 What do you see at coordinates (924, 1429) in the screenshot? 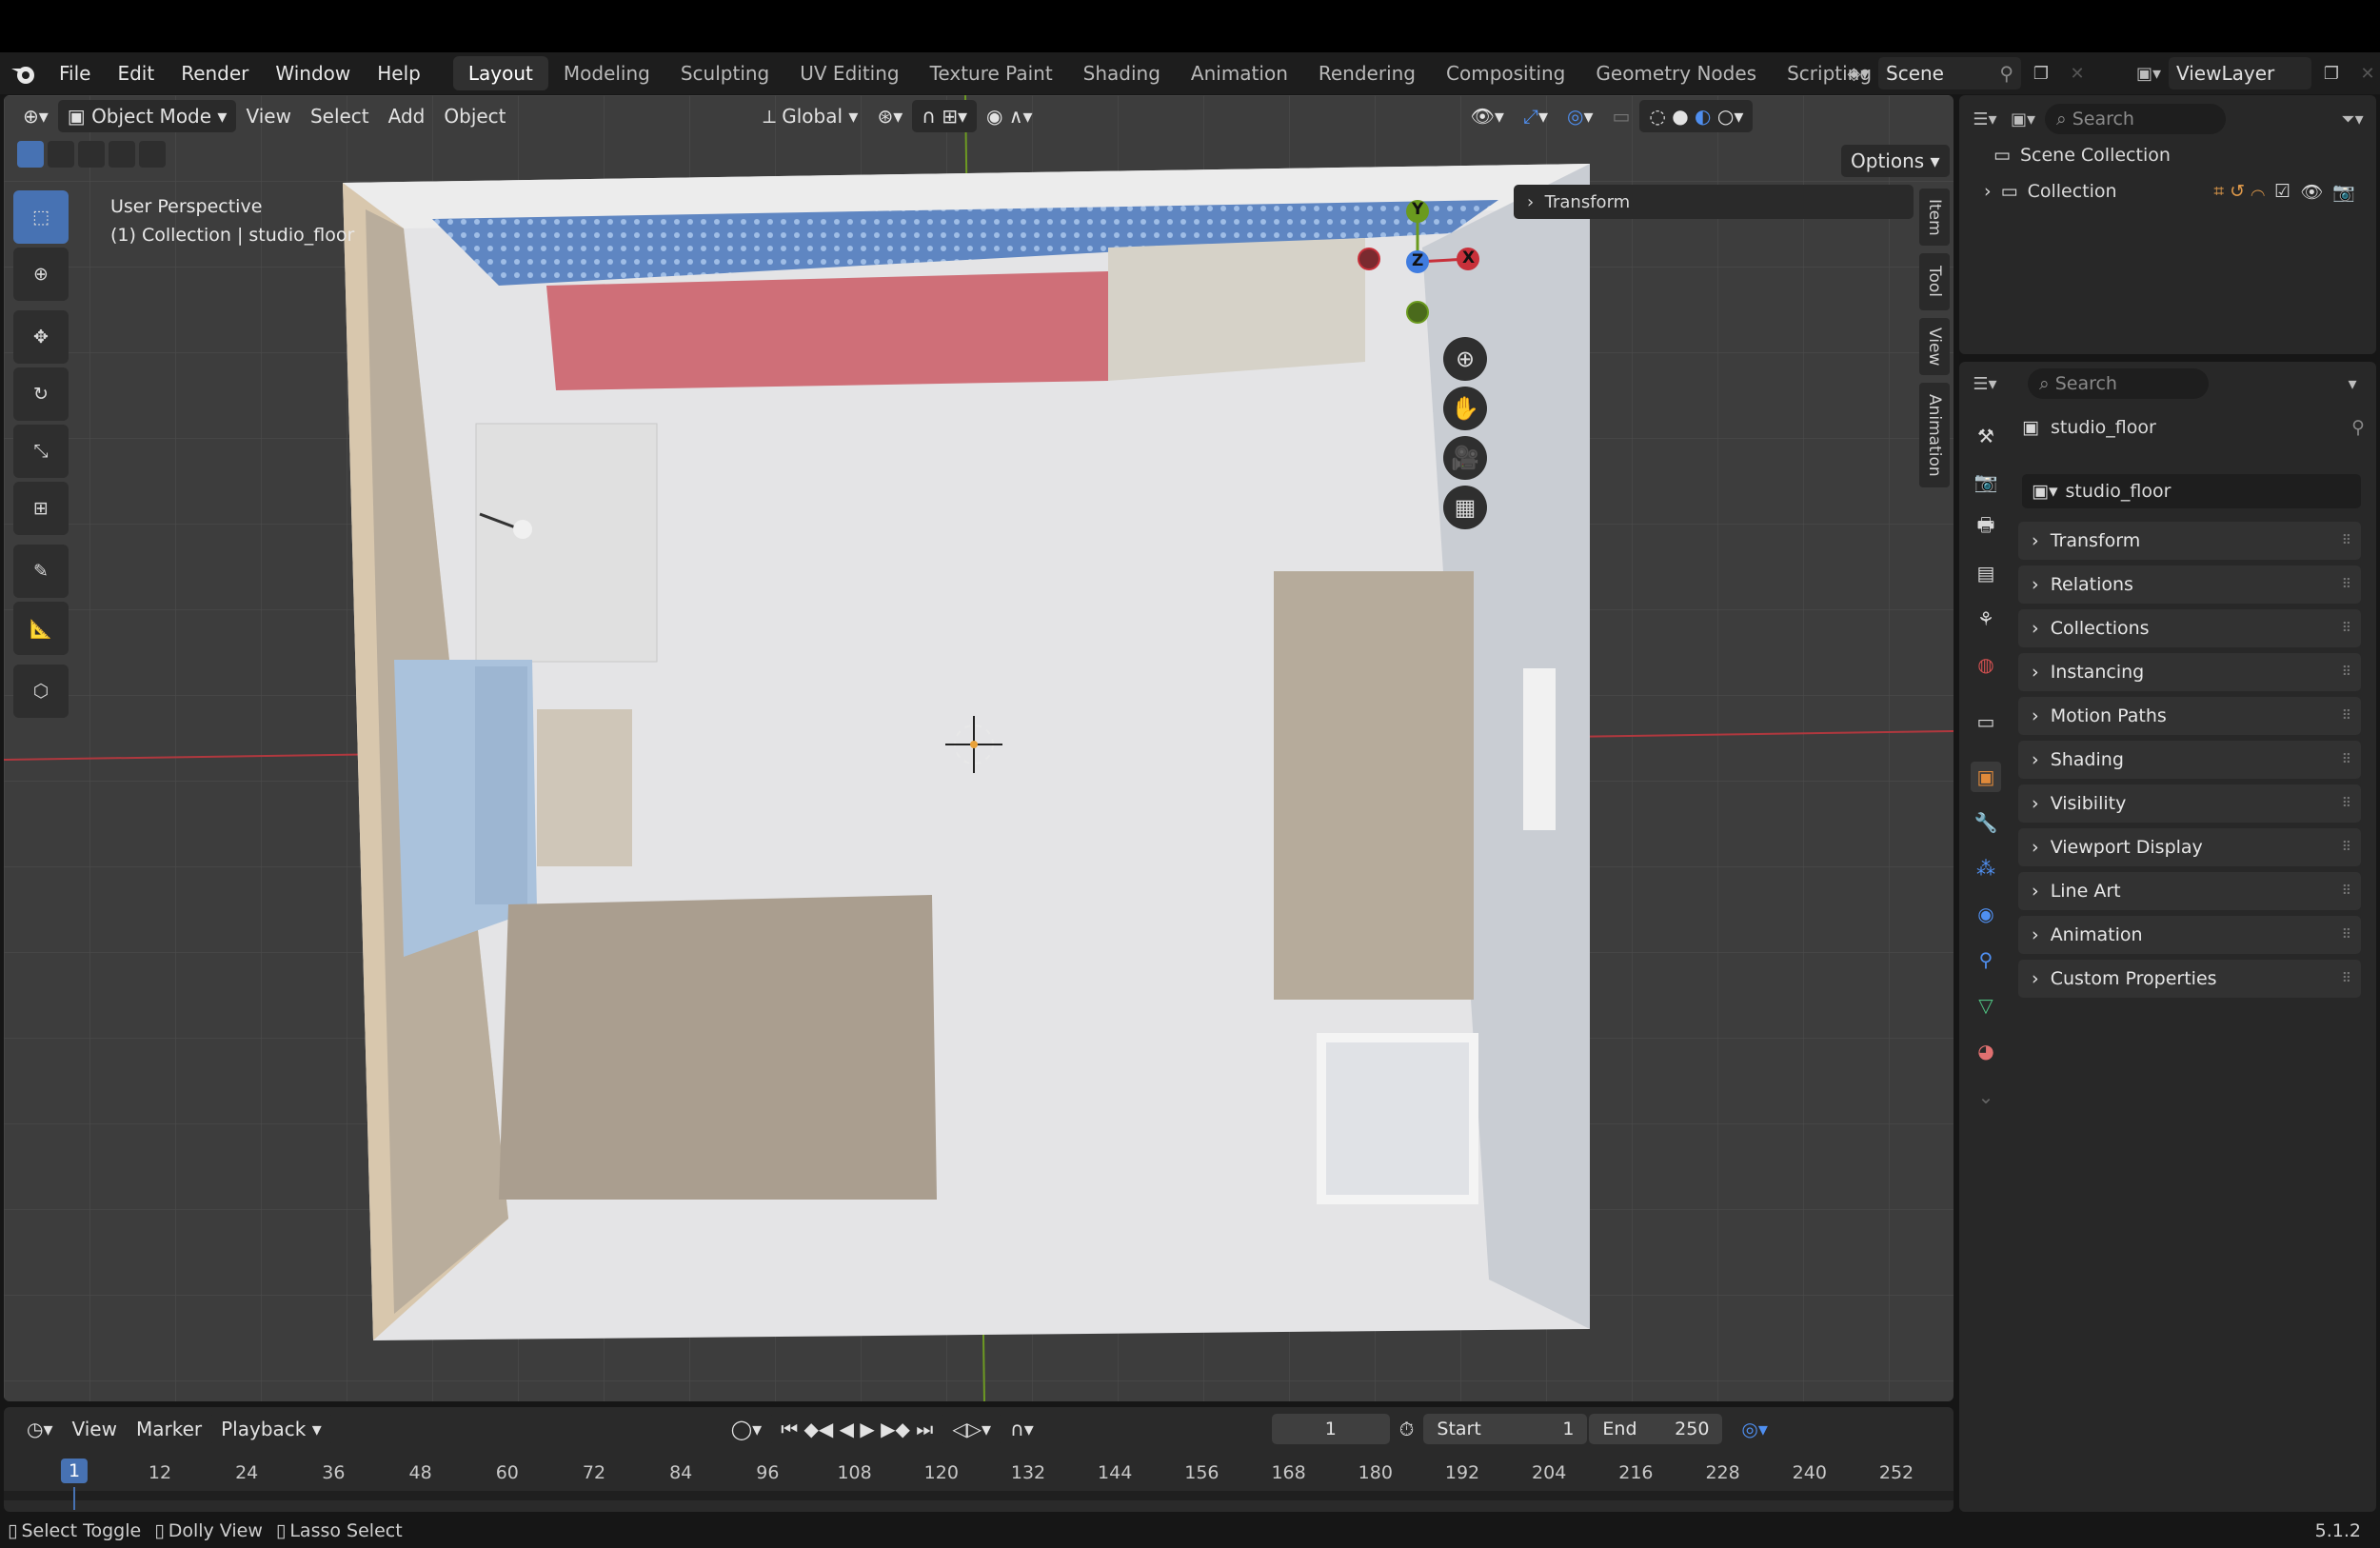
I see `jump-end-icon: ⏭` at bounding box center [924, 1429].